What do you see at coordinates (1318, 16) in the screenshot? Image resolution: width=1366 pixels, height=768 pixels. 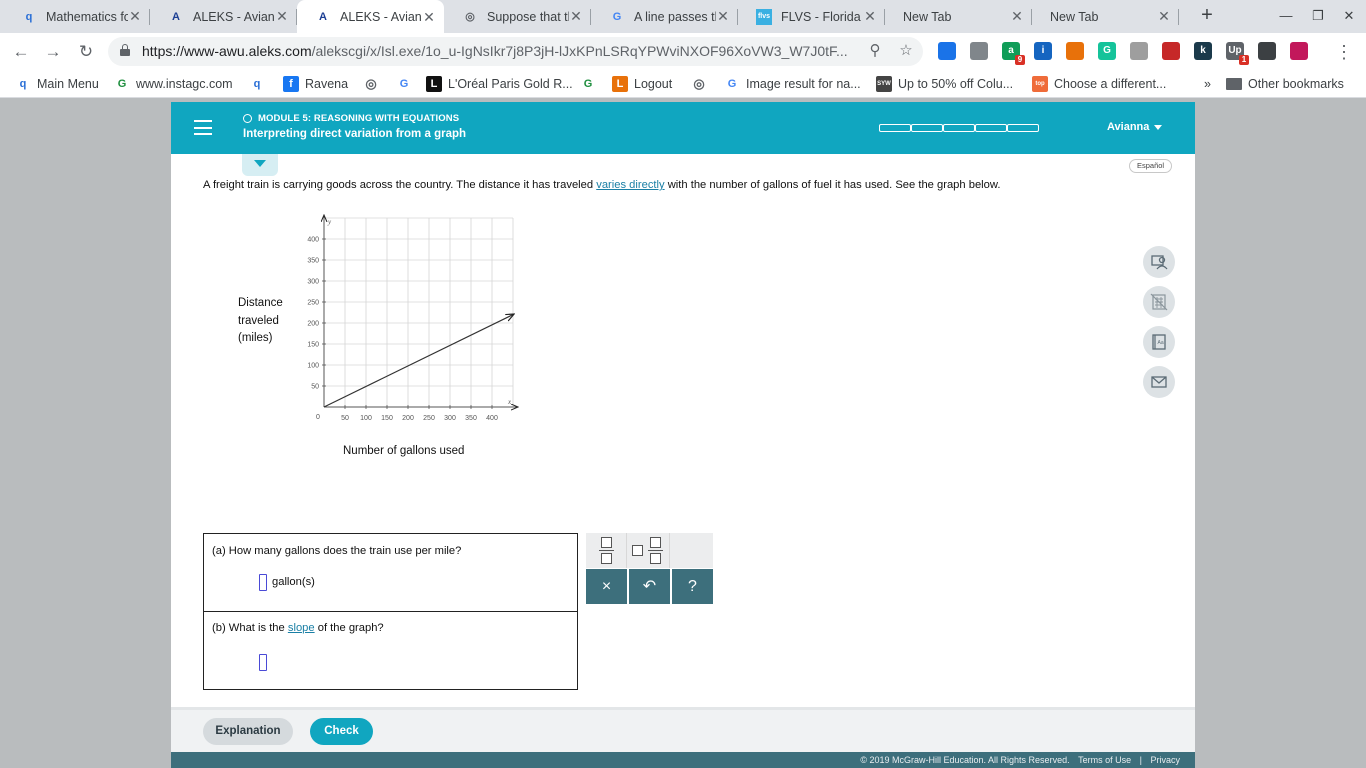 I see `restore-button: ❐` at bounding box center [1318, 16].